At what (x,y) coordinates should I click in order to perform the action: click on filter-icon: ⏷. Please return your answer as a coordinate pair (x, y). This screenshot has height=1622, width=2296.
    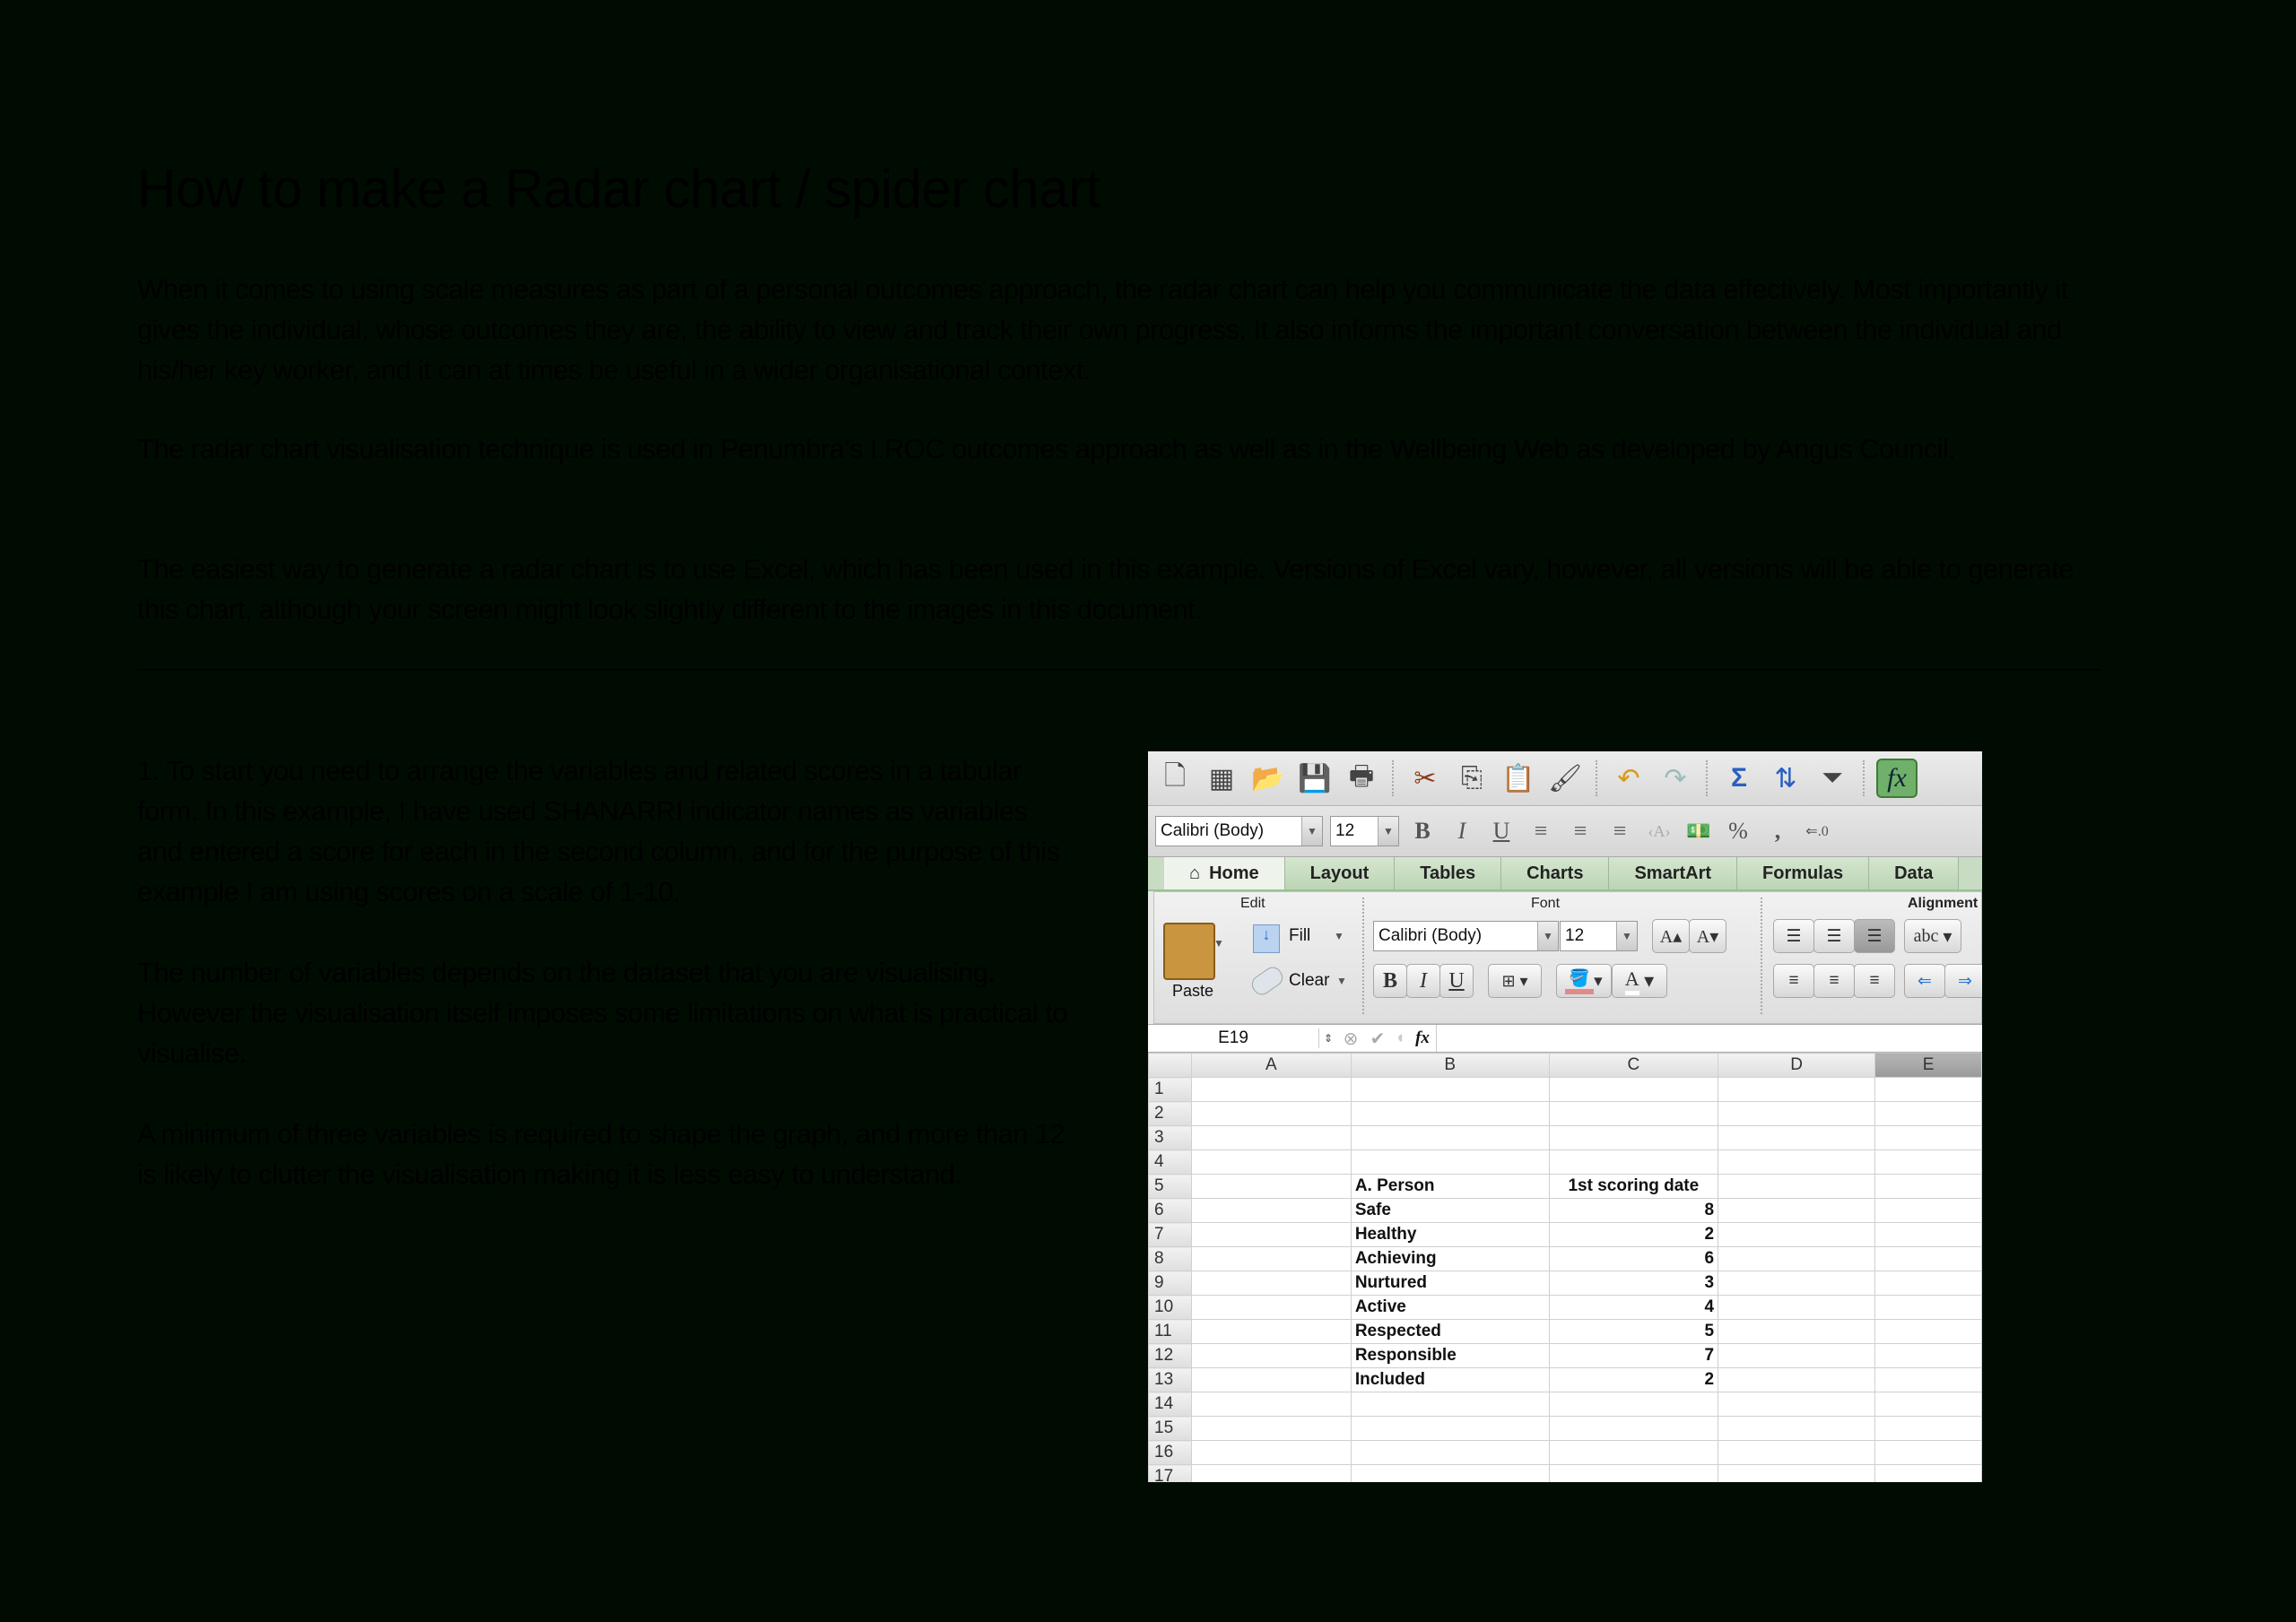
    Looking at the image, I should click on (1832, 778).